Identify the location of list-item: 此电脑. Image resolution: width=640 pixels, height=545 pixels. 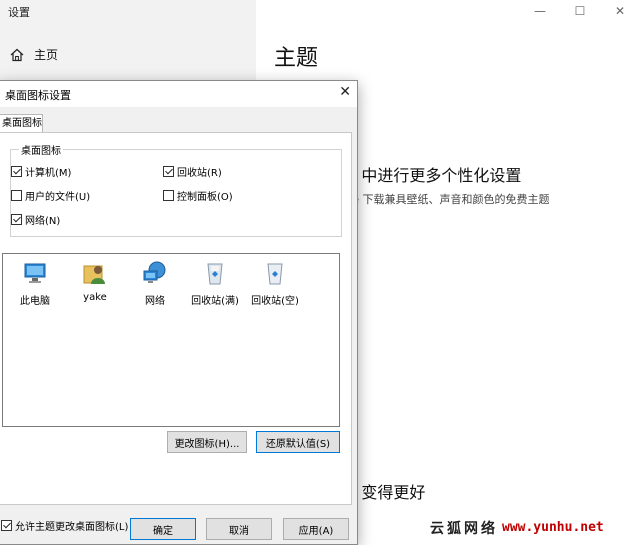
(35, 283).